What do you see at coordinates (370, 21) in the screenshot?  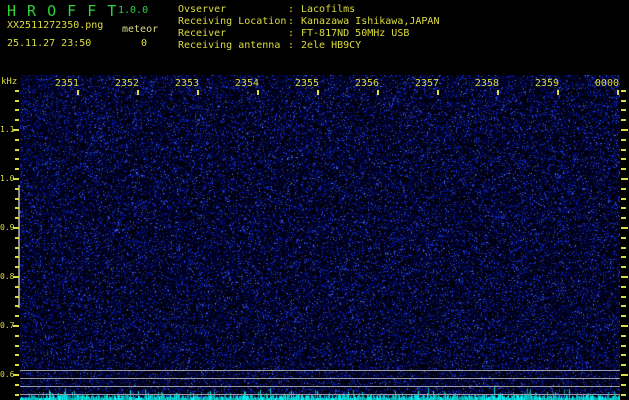 I see `info-value-location: Kanazawa Ishikawa,JAPAN` at bounding box center [370, 21].